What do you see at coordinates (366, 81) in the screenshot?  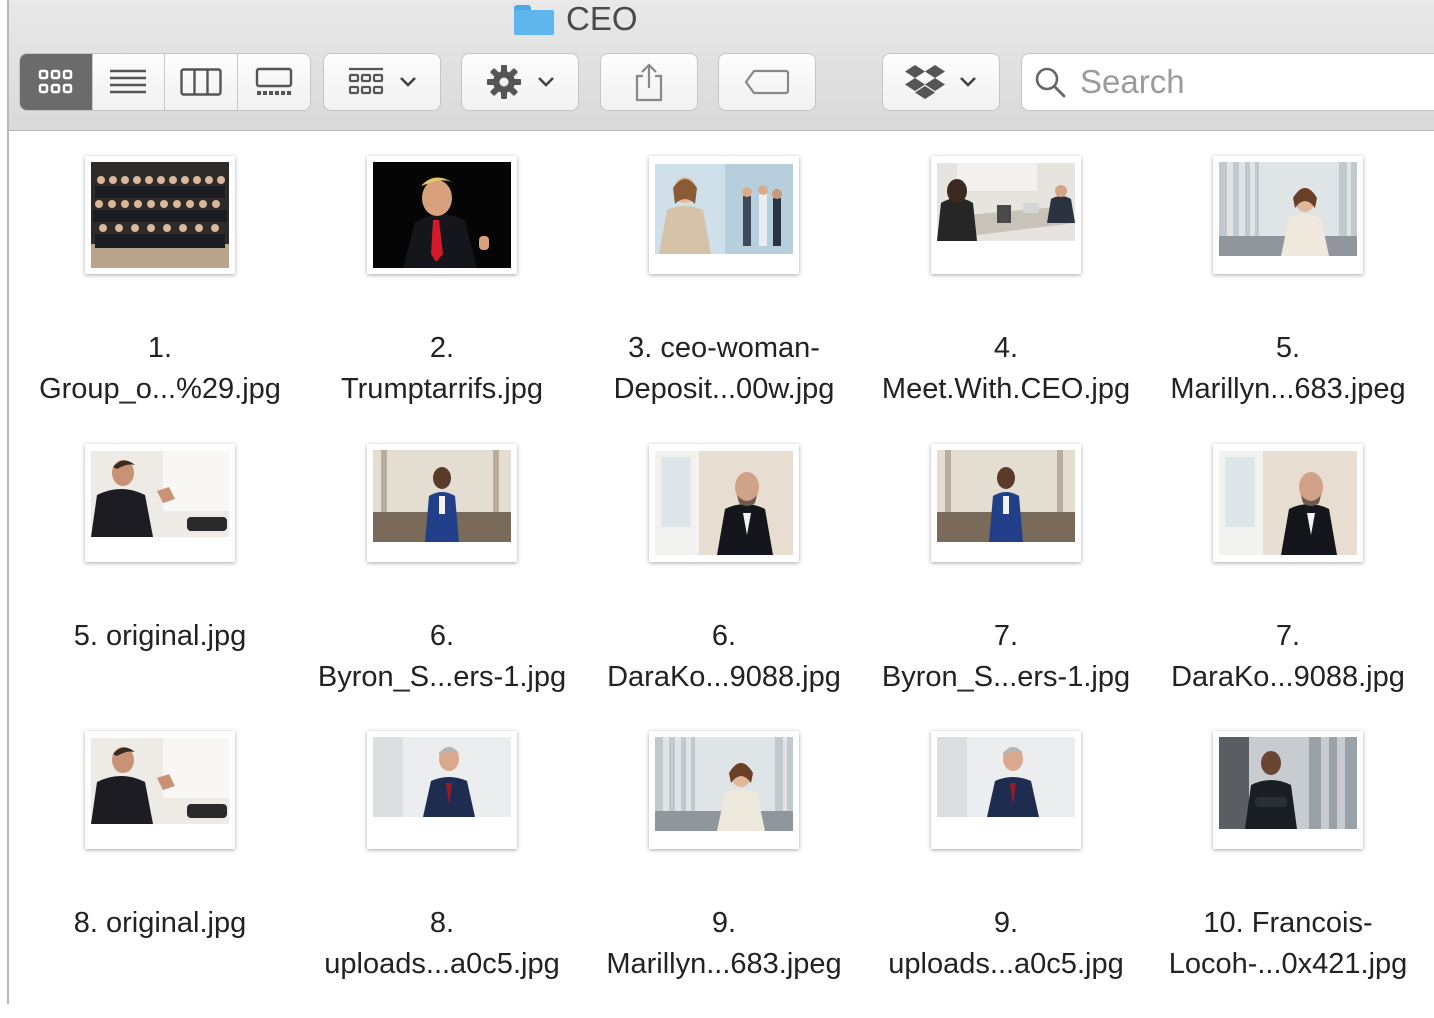 I see `group-grid-icon` at bounding box center [366, 81].